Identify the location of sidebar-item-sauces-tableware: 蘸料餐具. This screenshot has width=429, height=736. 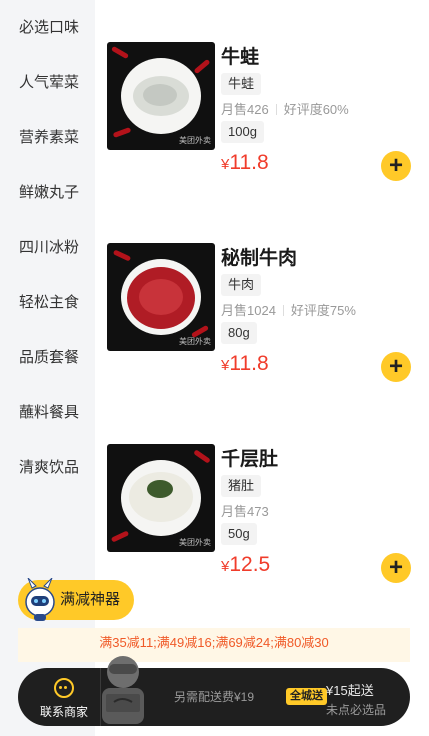
(47, 413).